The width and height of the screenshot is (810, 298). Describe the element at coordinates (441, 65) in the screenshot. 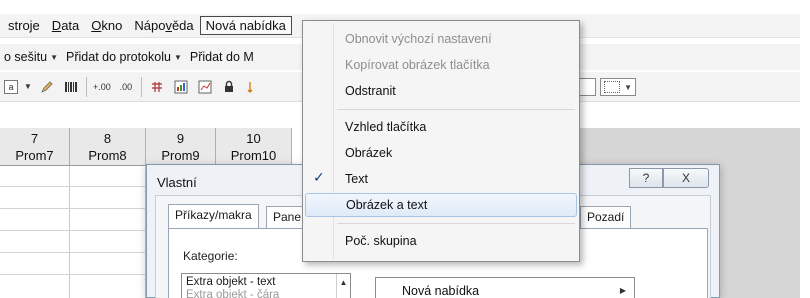

I see `menu-item-copy-button-image: Kopírovat obrázek tlačítka` at that location.